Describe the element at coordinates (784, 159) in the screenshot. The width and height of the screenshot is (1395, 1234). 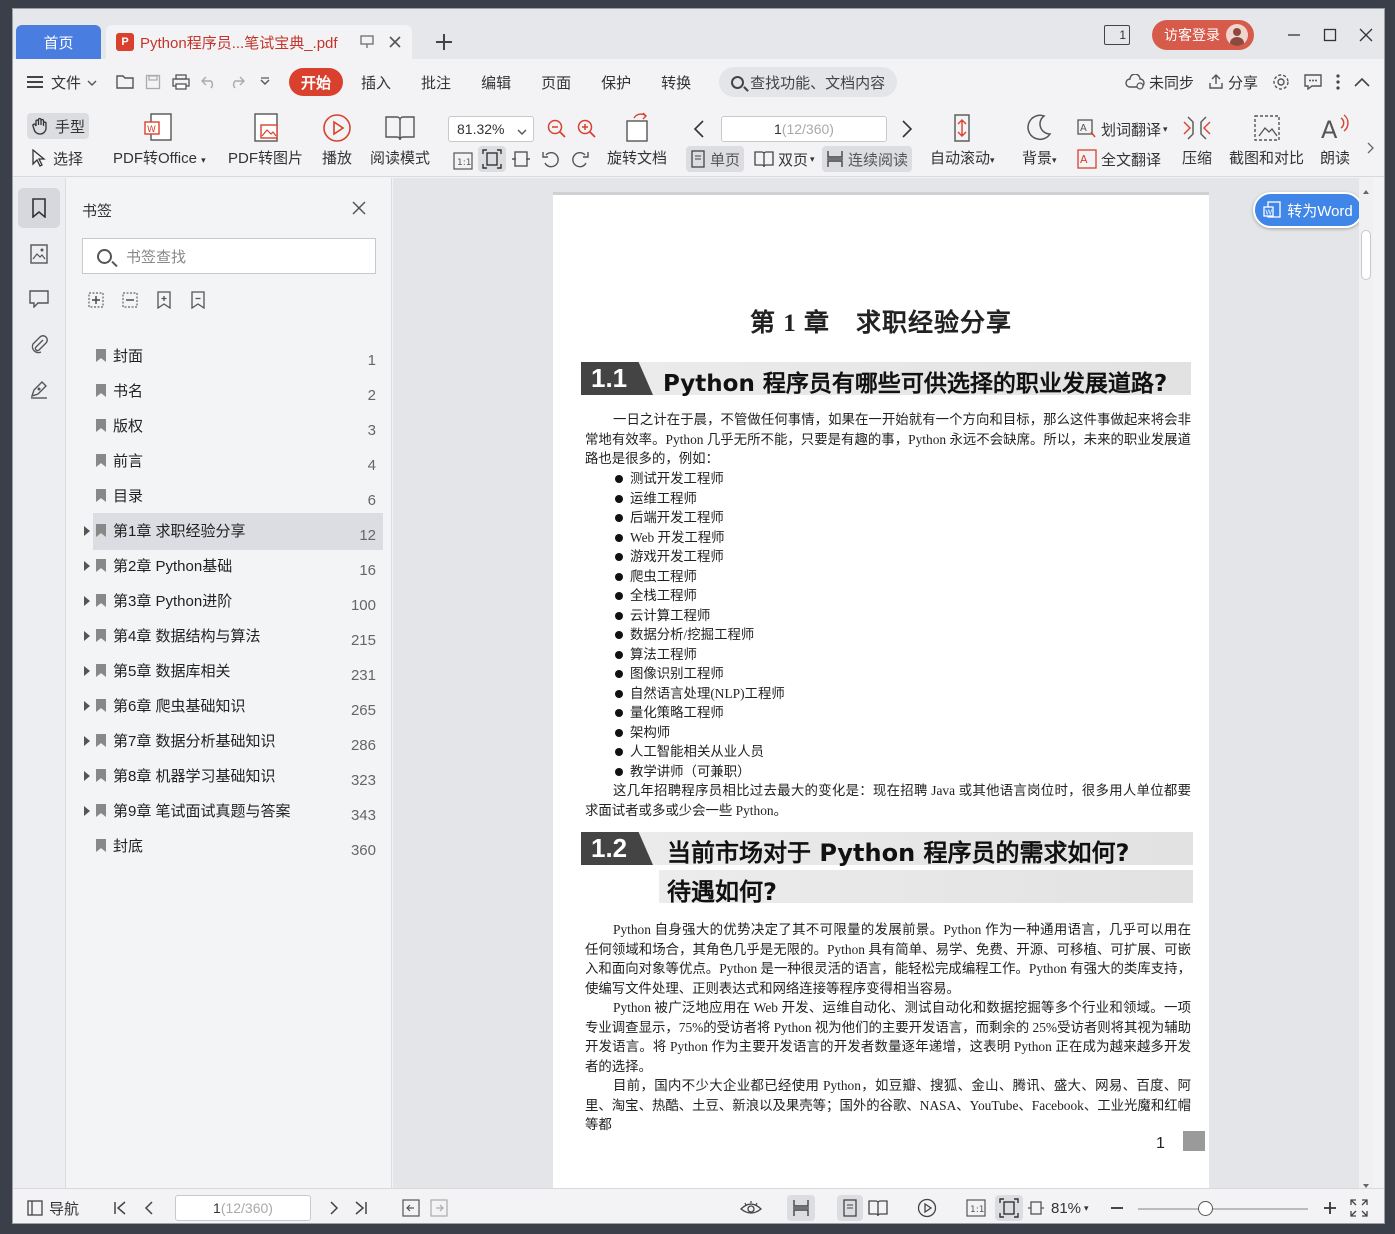
I see `double-page-button: 双页 ▾` at that location.